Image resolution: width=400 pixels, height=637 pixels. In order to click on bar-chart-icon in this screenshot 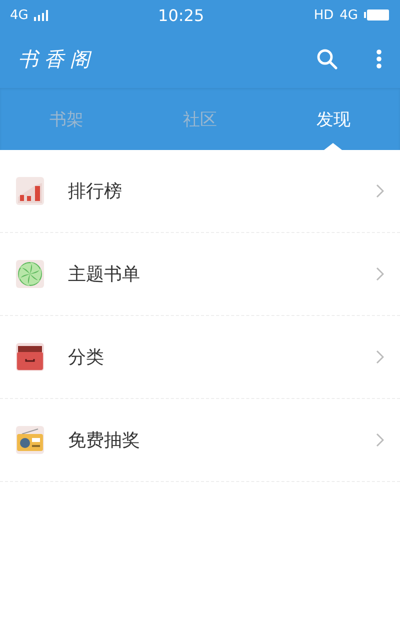, I will do `click(30, 191)`.